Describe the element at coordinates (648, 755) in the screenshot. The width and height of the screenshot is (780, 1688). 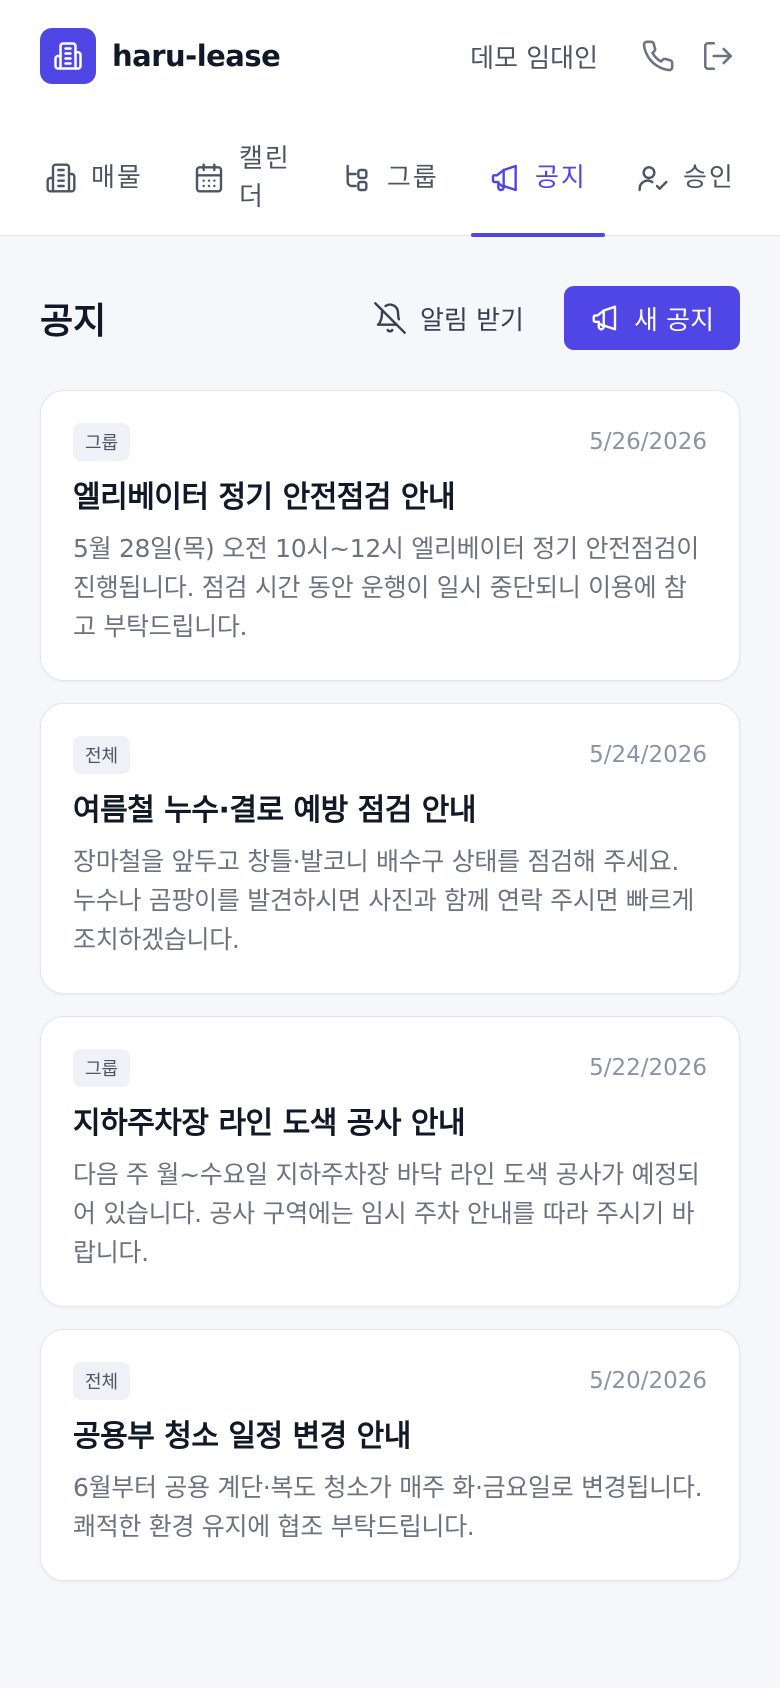
I see `notice-date: 5/24/2026` at that location.